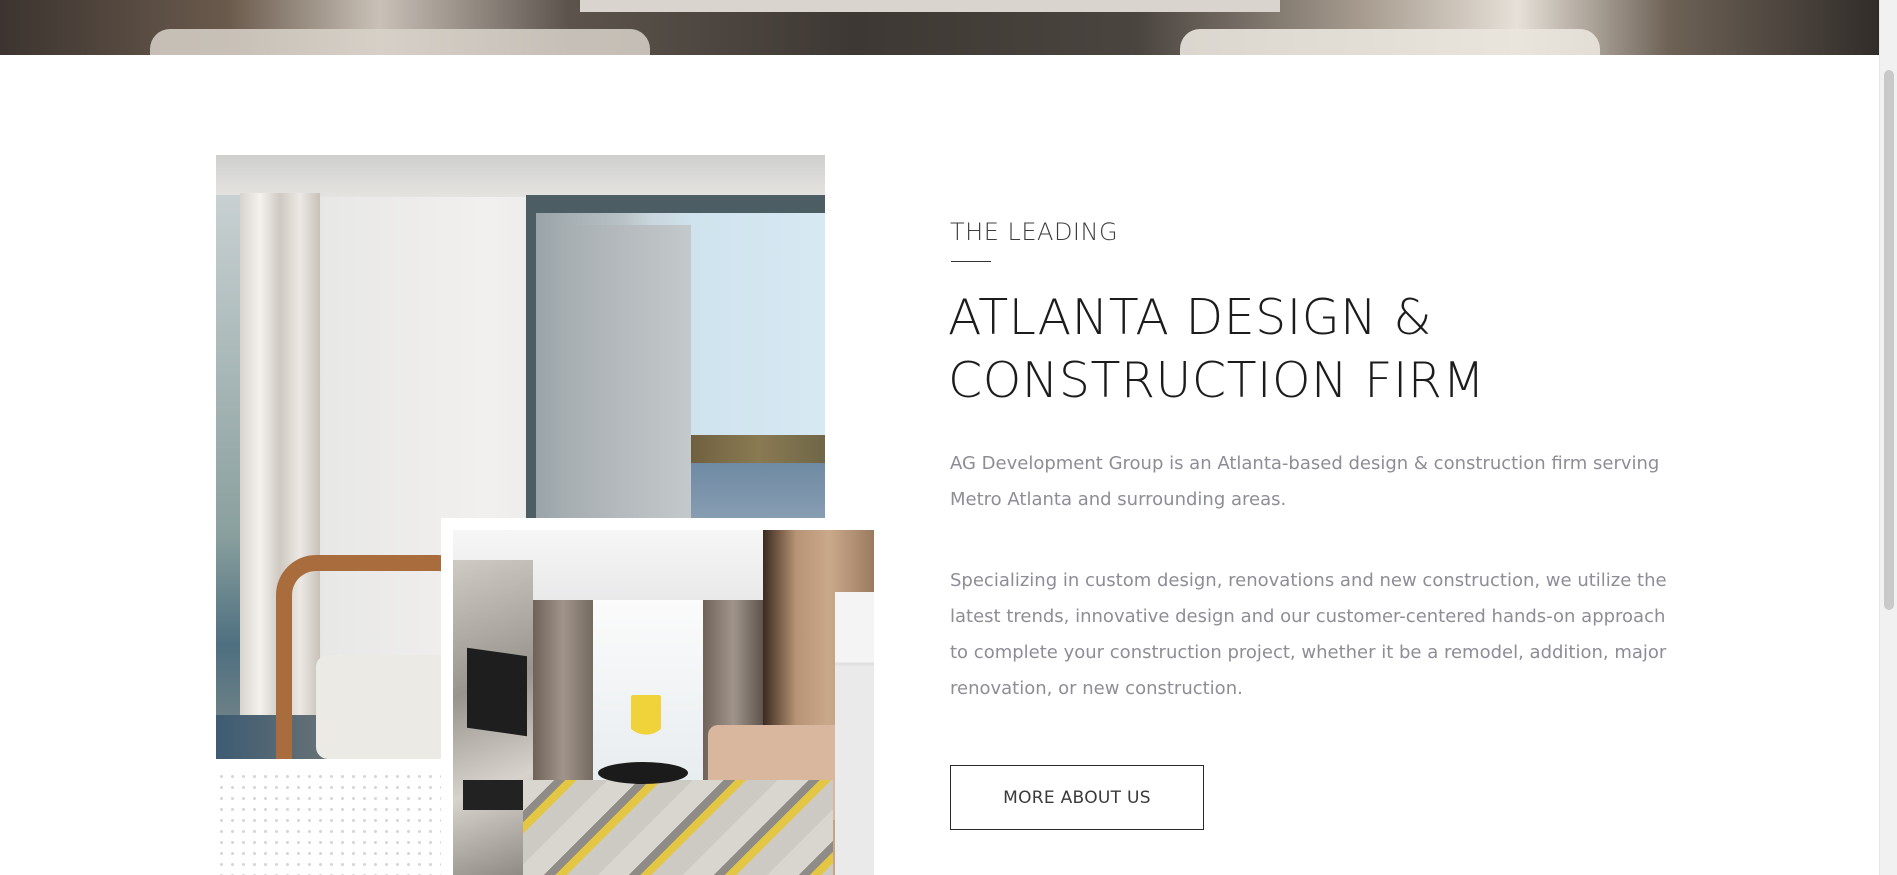  Describe the element at coordinates (948, 27) in the screenshot. I see `hero-banner-image` at that location.